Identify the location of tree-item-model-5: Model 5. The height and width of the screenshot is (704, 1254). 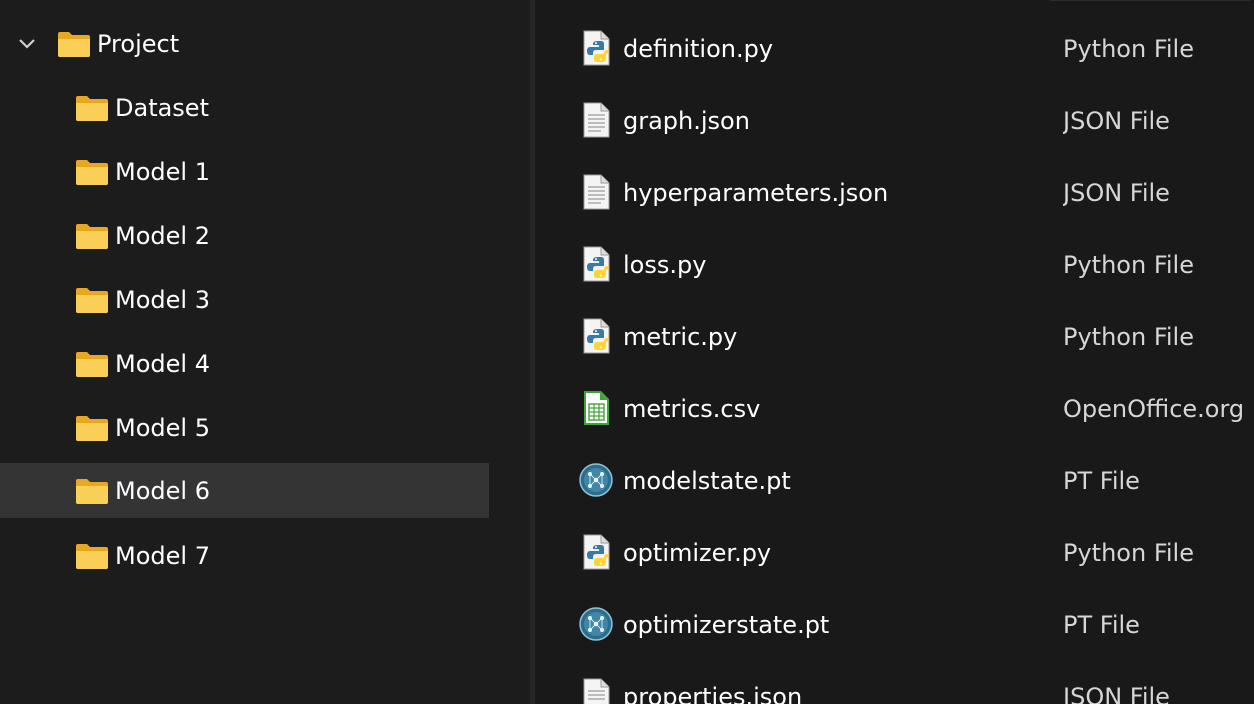
(244, 427).